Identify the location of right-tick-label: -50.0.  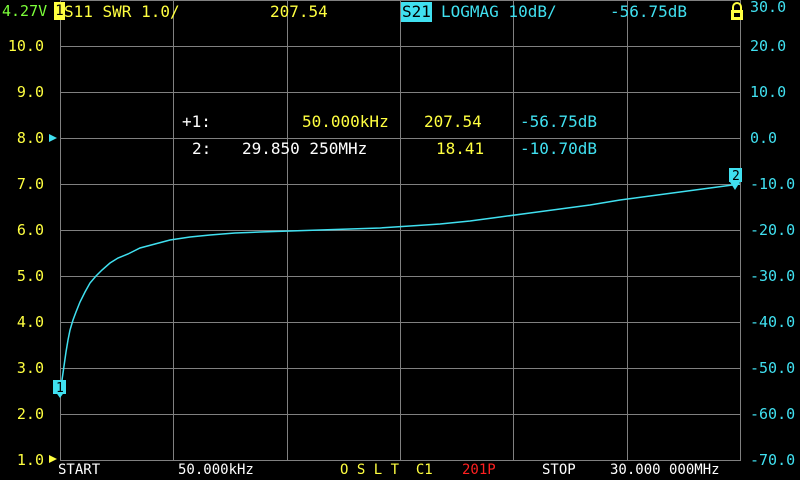
(773, 368).